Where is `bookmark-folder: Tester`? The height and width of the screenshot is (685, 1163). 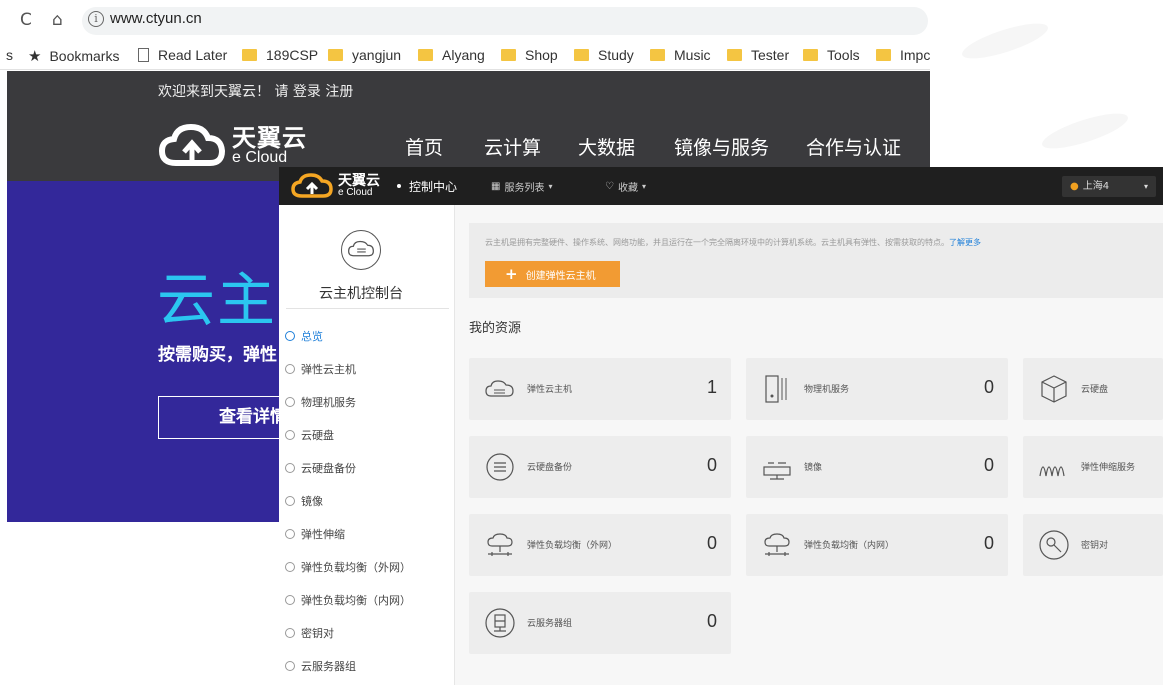
bookmark-folder: Tester is located at coordinates (758, 55).